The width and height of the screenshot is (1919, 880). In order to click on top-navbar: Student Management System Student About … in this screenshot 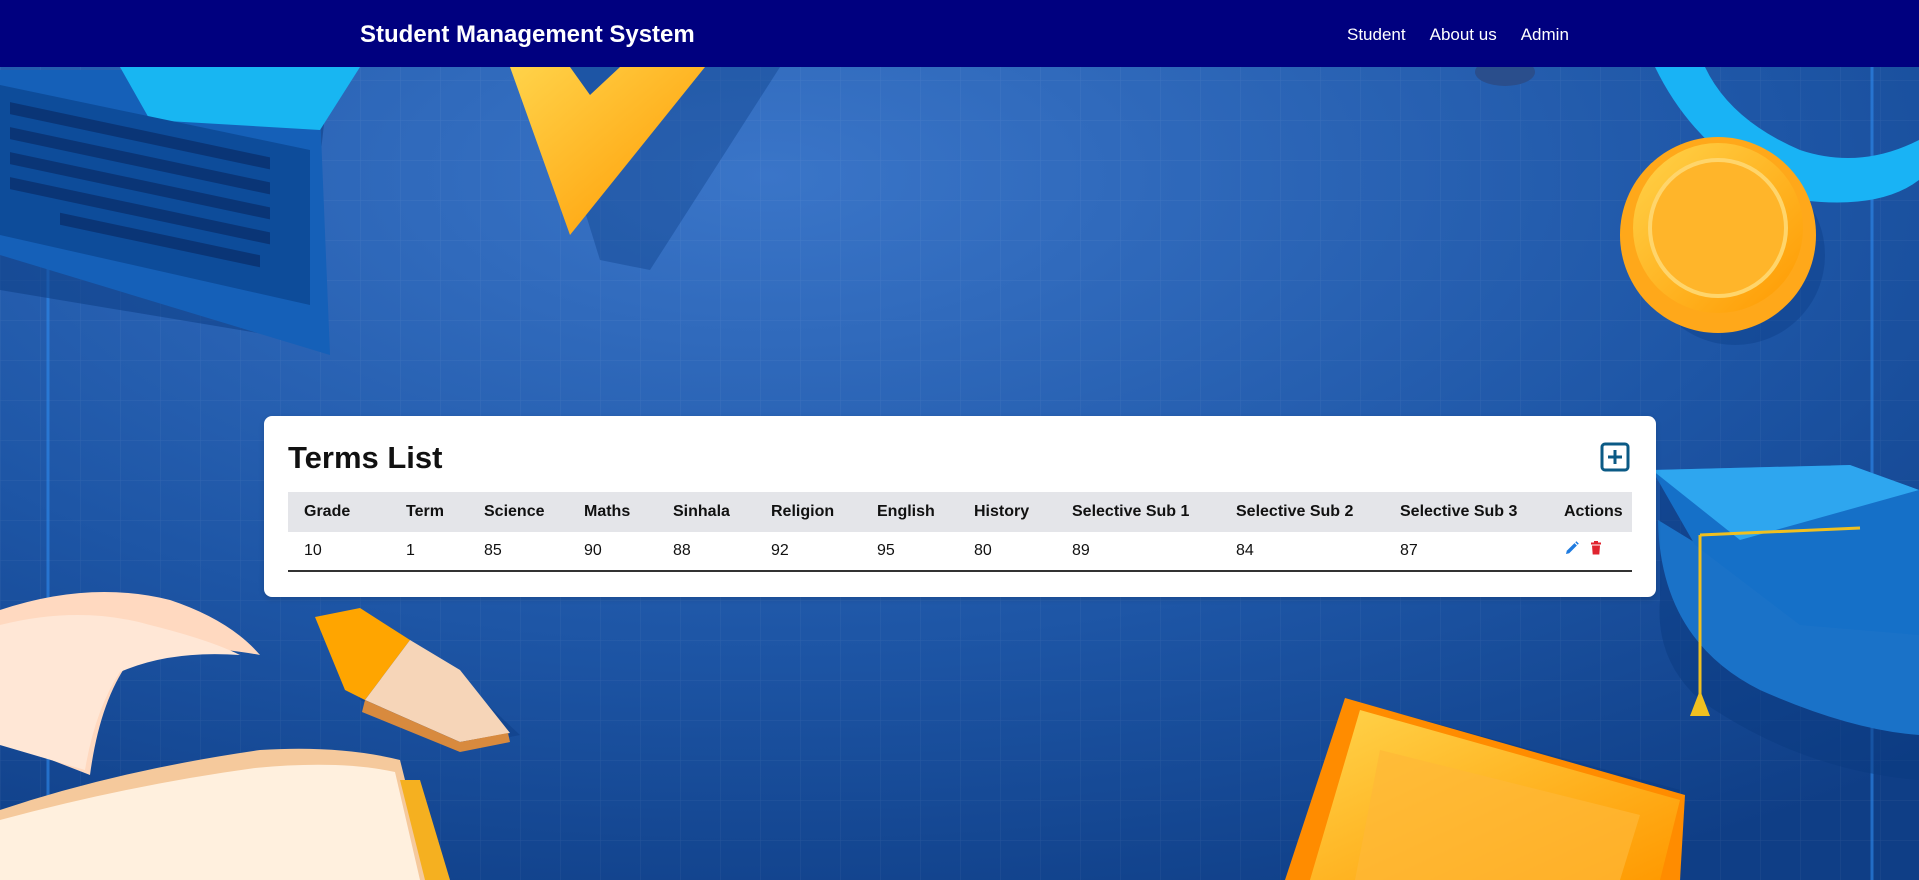, I will do `click(959, 33)`.